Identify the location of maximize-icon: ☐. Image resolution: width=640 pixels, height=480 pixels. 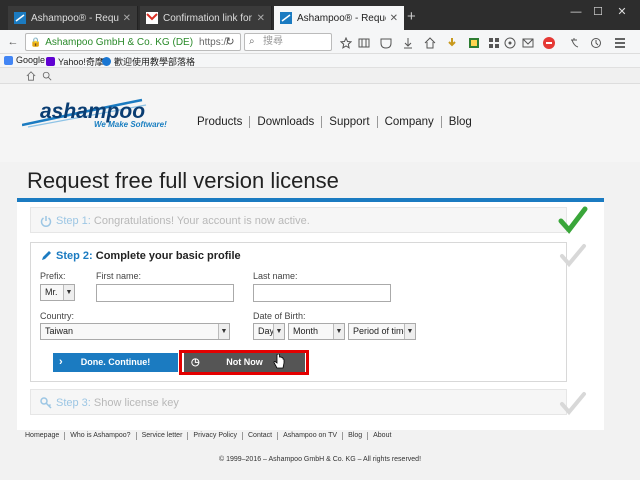
(598, 12).